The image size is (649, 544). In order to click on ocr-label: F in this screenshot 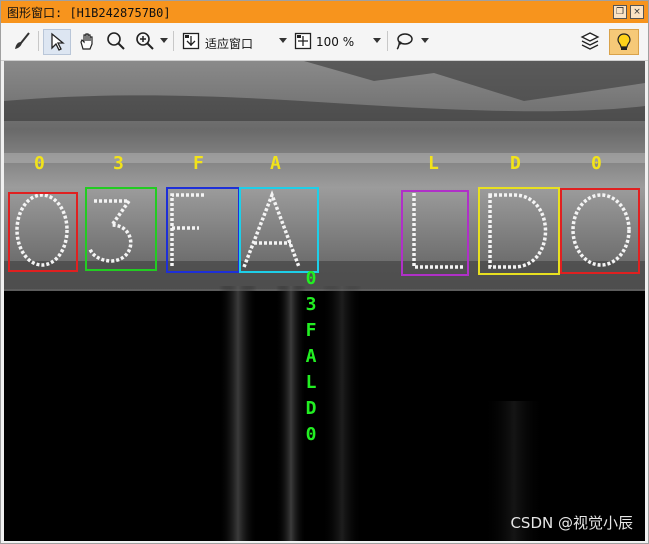, I will do `click(198, 163)`.